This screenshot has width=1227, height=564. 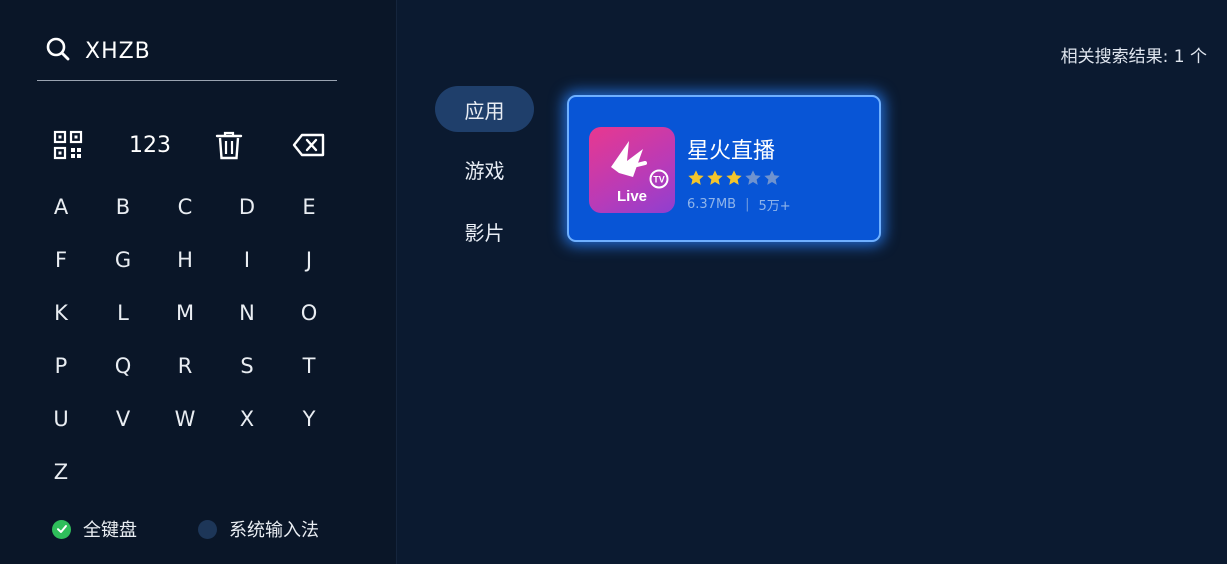 What do you see at coordinates (150, 145) in the screenshot?
I see `number-keyboard-button: 123` at bounding box center [150, 145].